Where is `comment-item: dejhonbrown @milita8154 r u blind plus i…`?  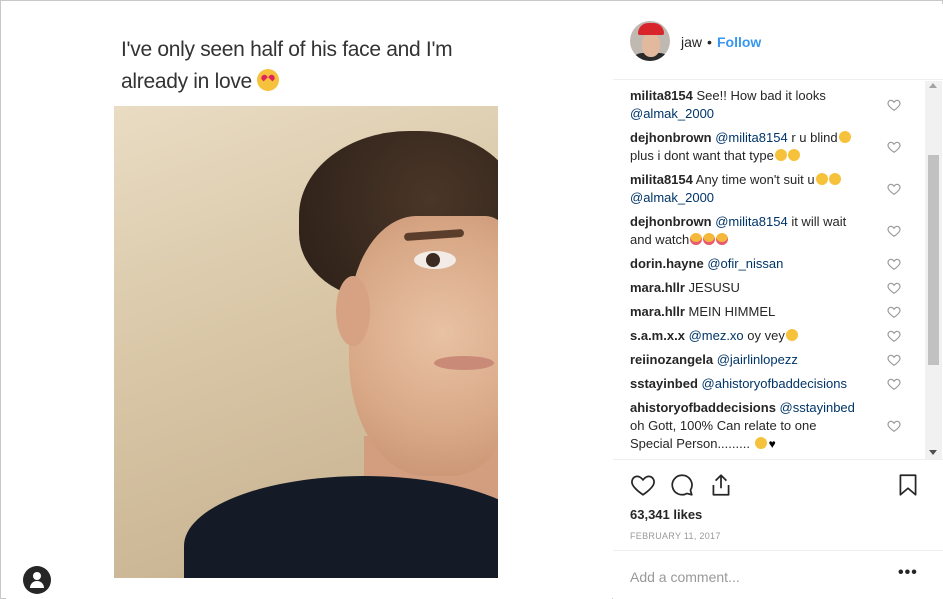 comment-item: dejhonbrown @milita8154 r u blind plus i… is located at coordinates (752, 147).